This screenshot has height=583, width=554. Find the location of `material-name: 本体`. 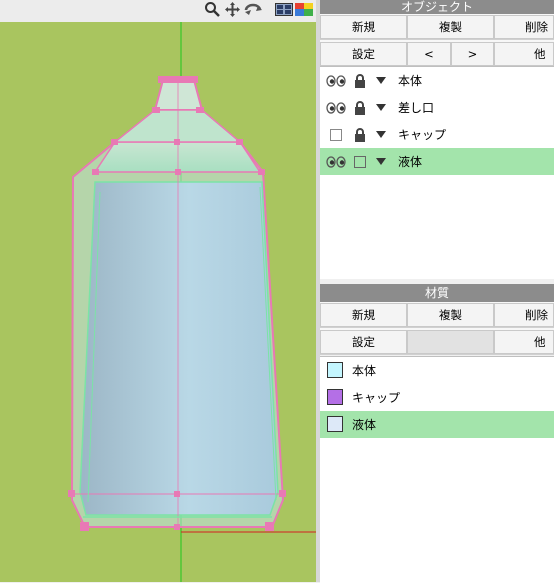

material-name: 本体 is located at coordinates (364, 371).